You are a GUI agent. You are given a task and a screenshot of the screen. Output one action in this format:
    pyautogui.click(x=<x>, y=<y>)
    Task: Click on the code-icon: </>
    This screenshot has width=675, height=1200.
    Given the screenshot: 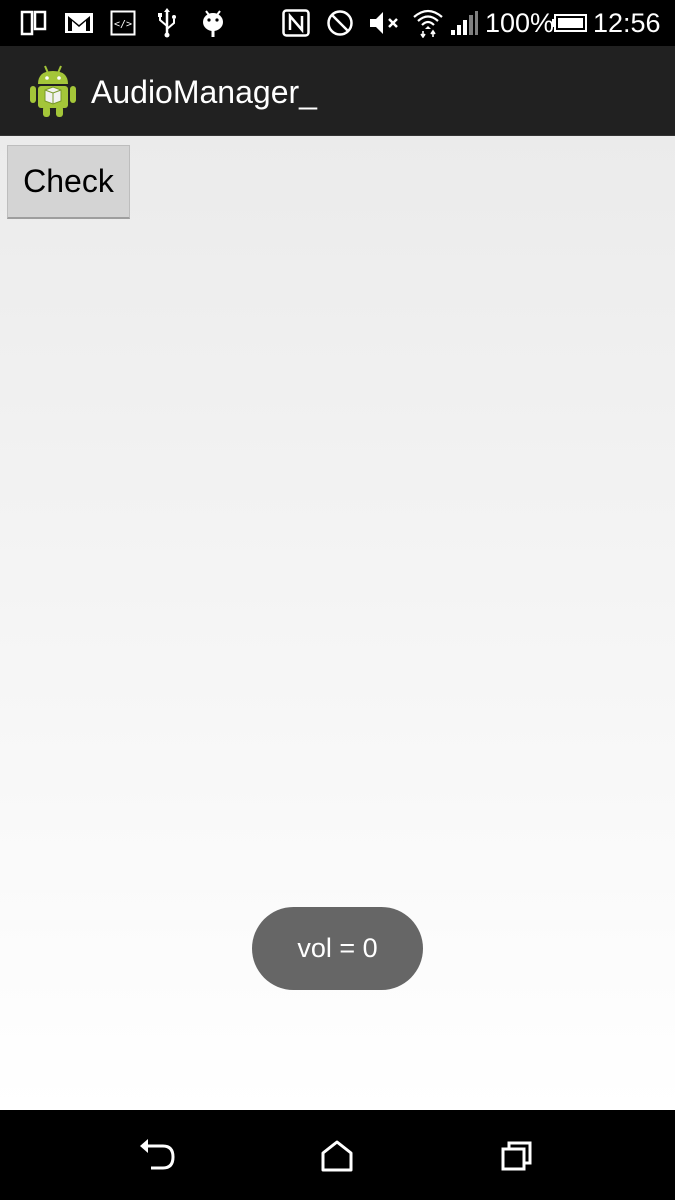 What is the action you would take?
    pyautogui.click(x=123, y=23)
    